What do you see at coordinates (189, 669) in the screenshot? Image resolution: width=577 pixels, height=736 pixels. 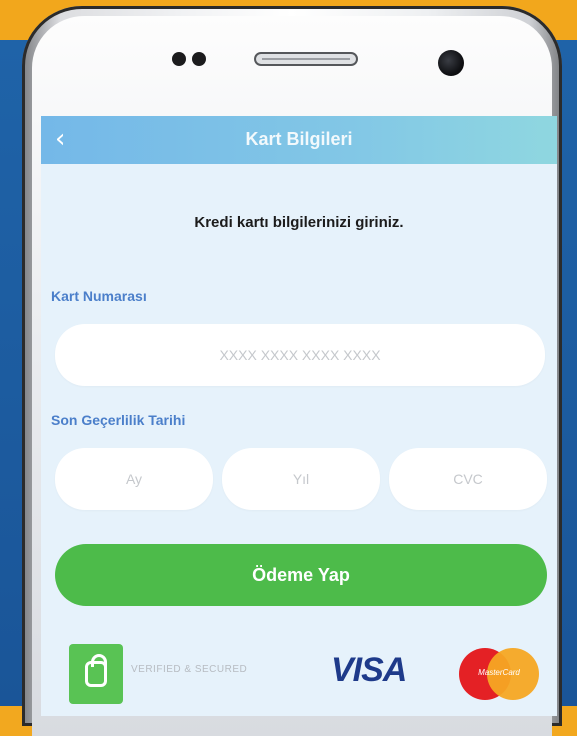 I see `secure-text: VERIFIED & SECURED` at bounding box center [189, 669].